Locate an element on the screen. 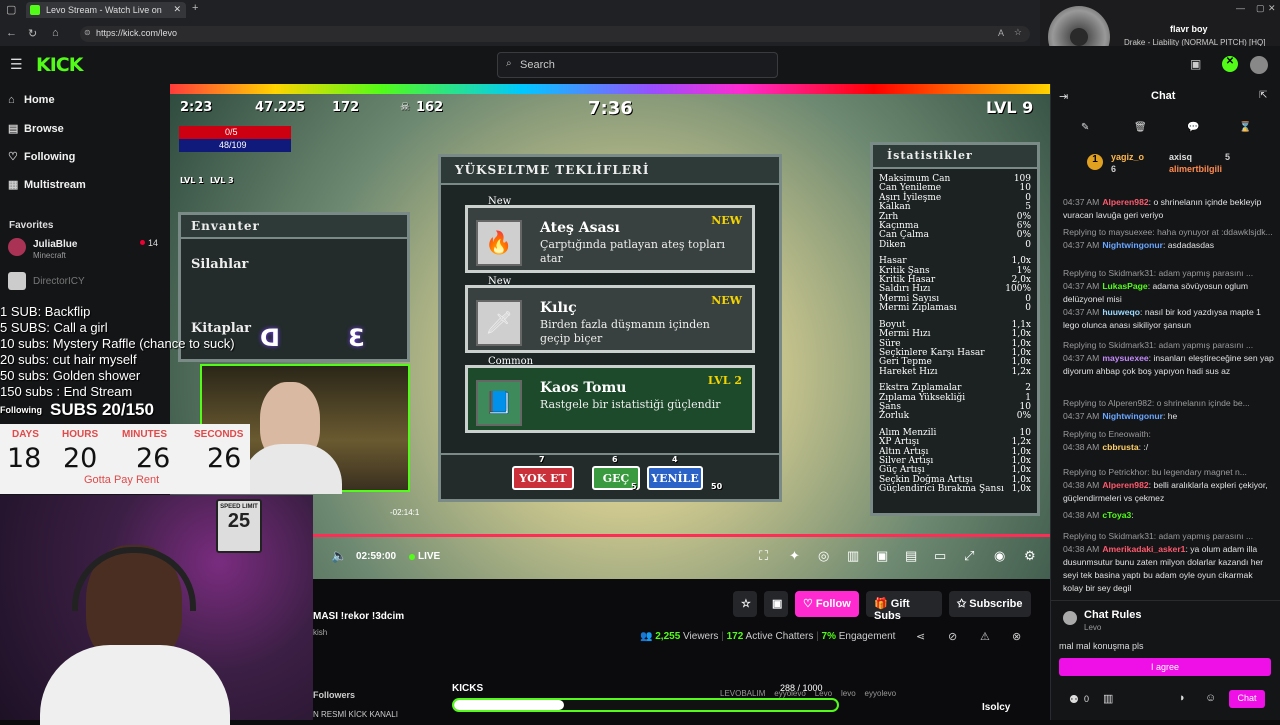 The height and width of the screenshot is (725, 1280). gifter-name: yagiz_o is located at coordinates (1127, 157).